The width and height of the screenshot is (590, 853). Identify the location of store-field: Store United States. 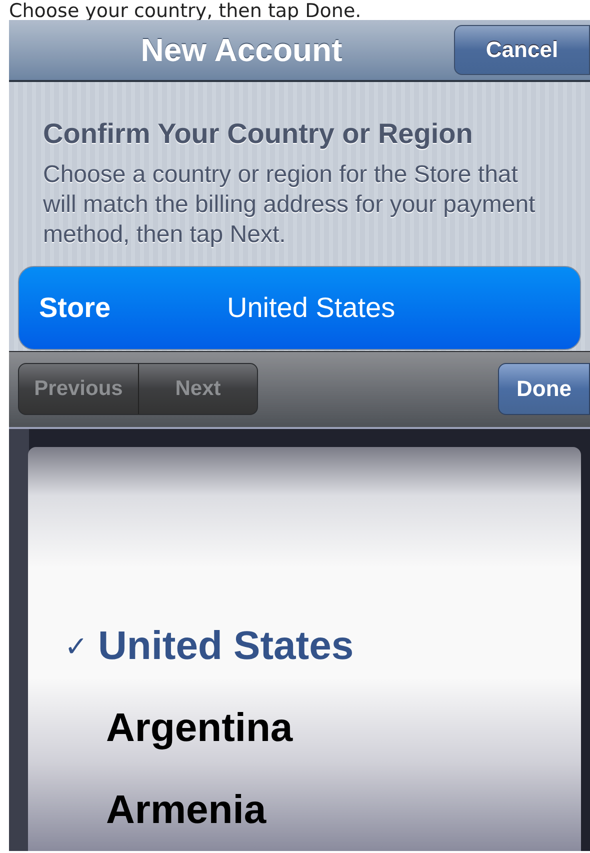
(299, 308).